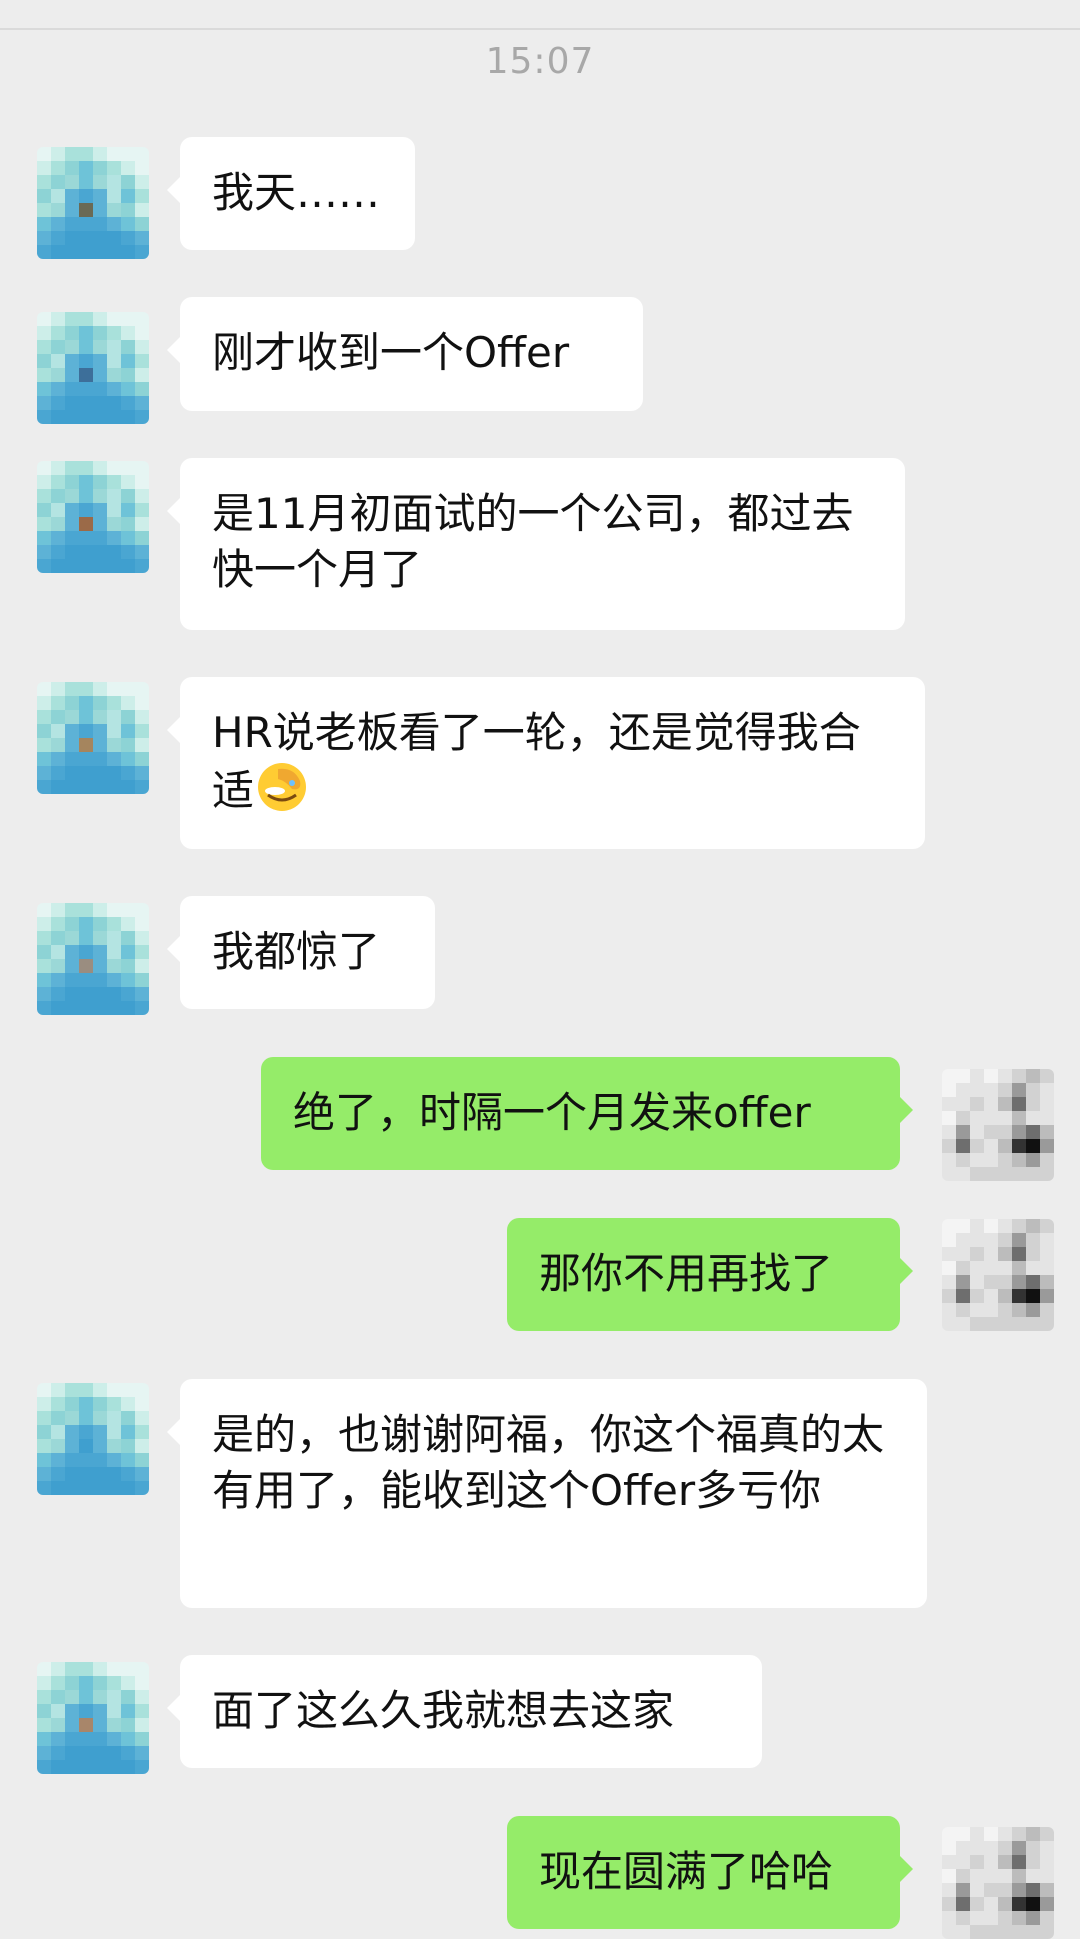 The height and width of the screenshot is (1939, 1080). I want to click on message-bubble-outgoing: 那你不用再找了, so click(710, 1274).